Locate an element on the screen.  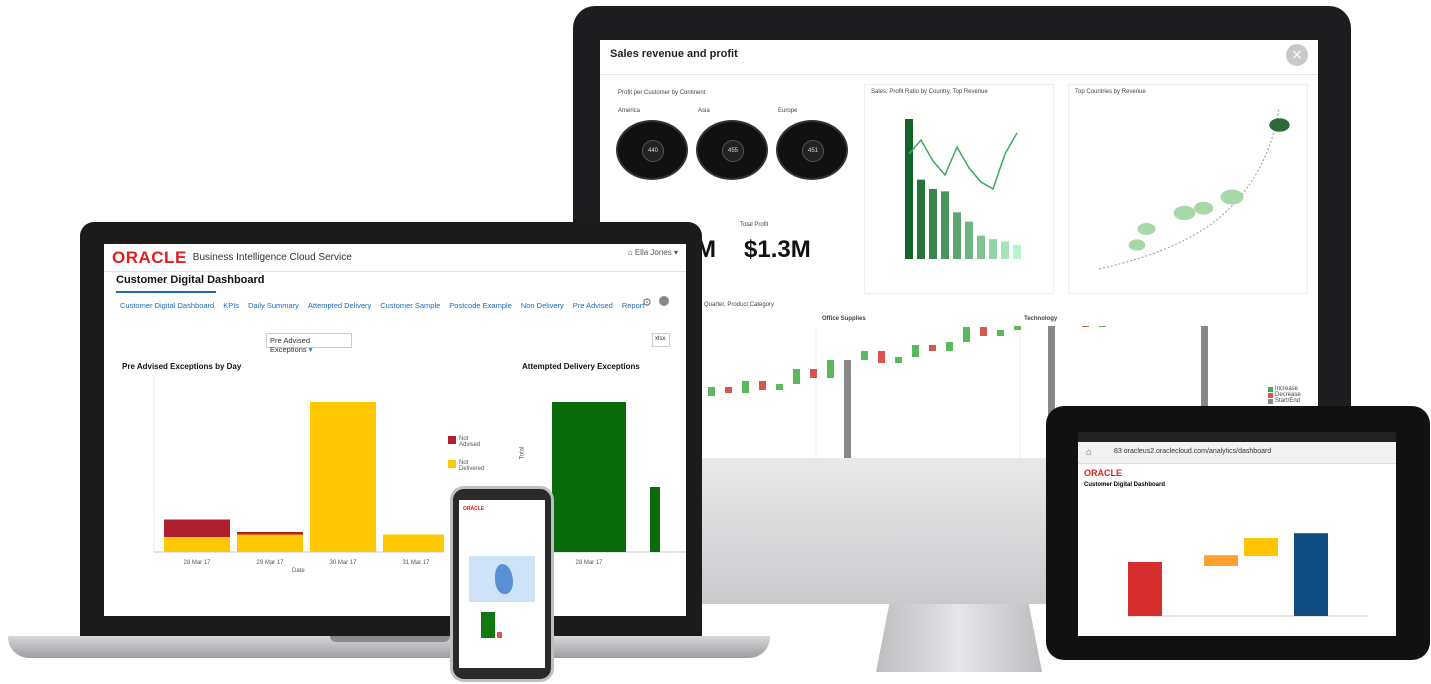
right-chart-title: Attempted Delivery Exceptions is located at coordinates (581, 366).